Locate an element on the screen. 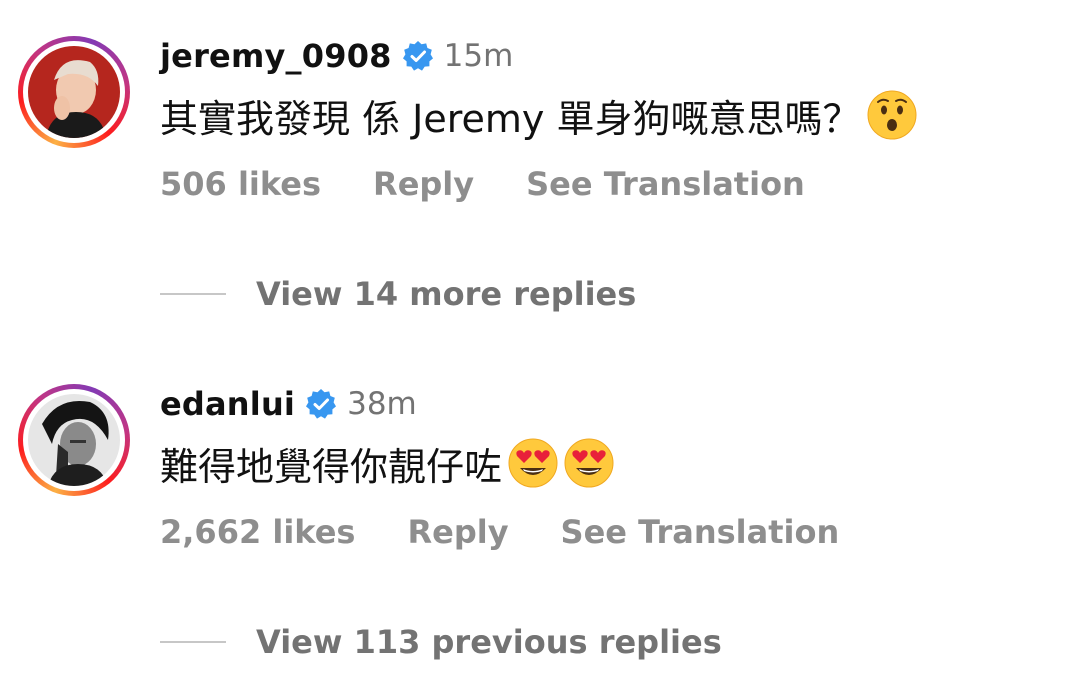 The height and width of the screenshot is (679, 1072). hushed-face-icon is located at coordinates (891, 115).